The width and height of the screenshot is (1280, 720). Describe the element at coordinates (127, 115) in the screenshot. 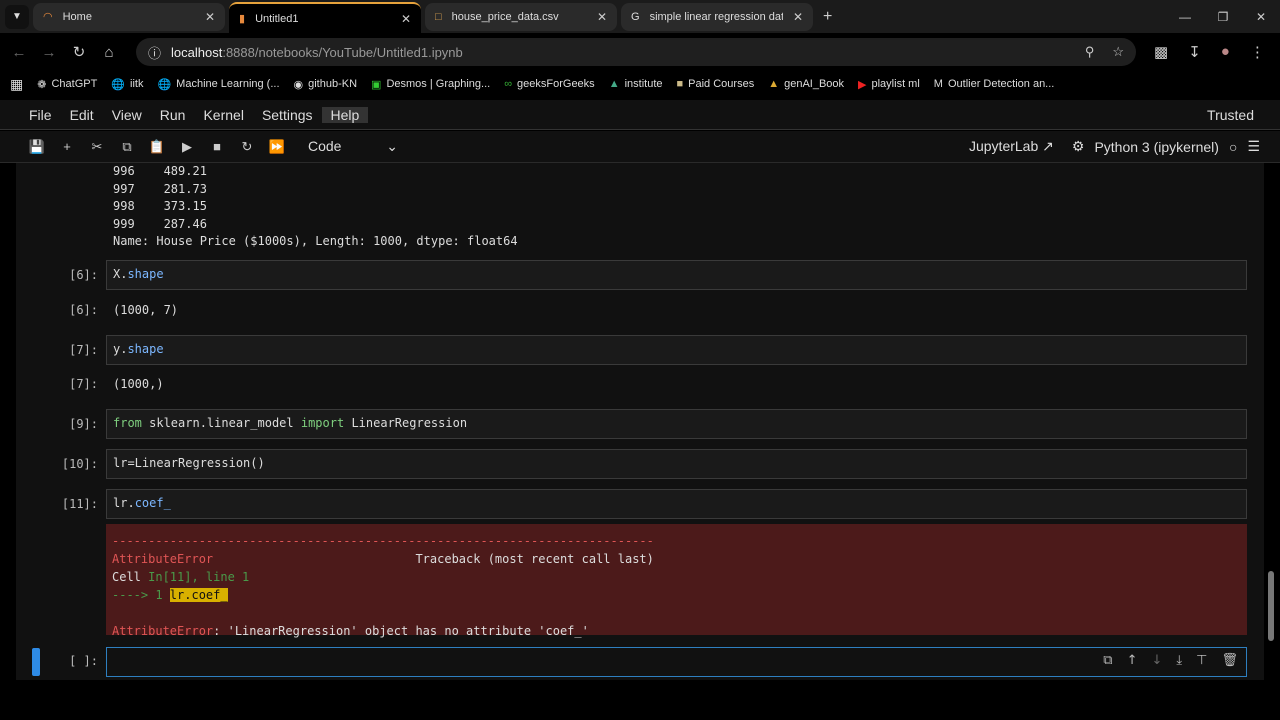

I see `menu-view: View` at that location.